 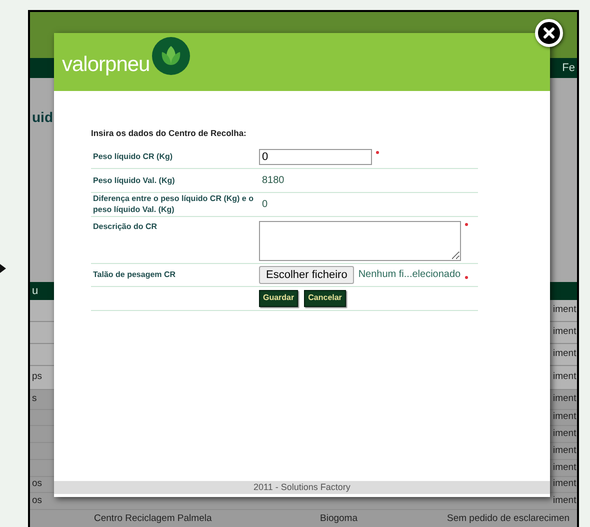 What do you see at coordinates (360, 240) in the screenshot?
I see `text-area` at bounding box center [360, 240].